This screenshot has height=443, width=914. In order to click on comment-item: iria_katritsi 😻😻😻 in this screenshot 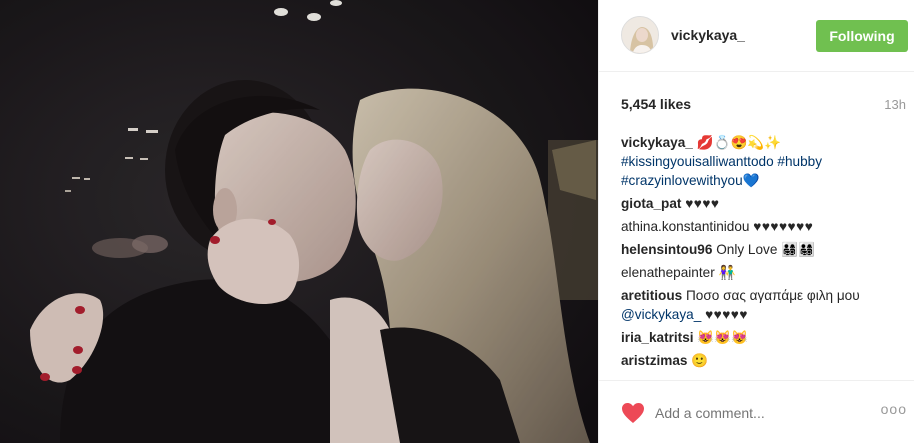, I will do `click(767, 337)`.